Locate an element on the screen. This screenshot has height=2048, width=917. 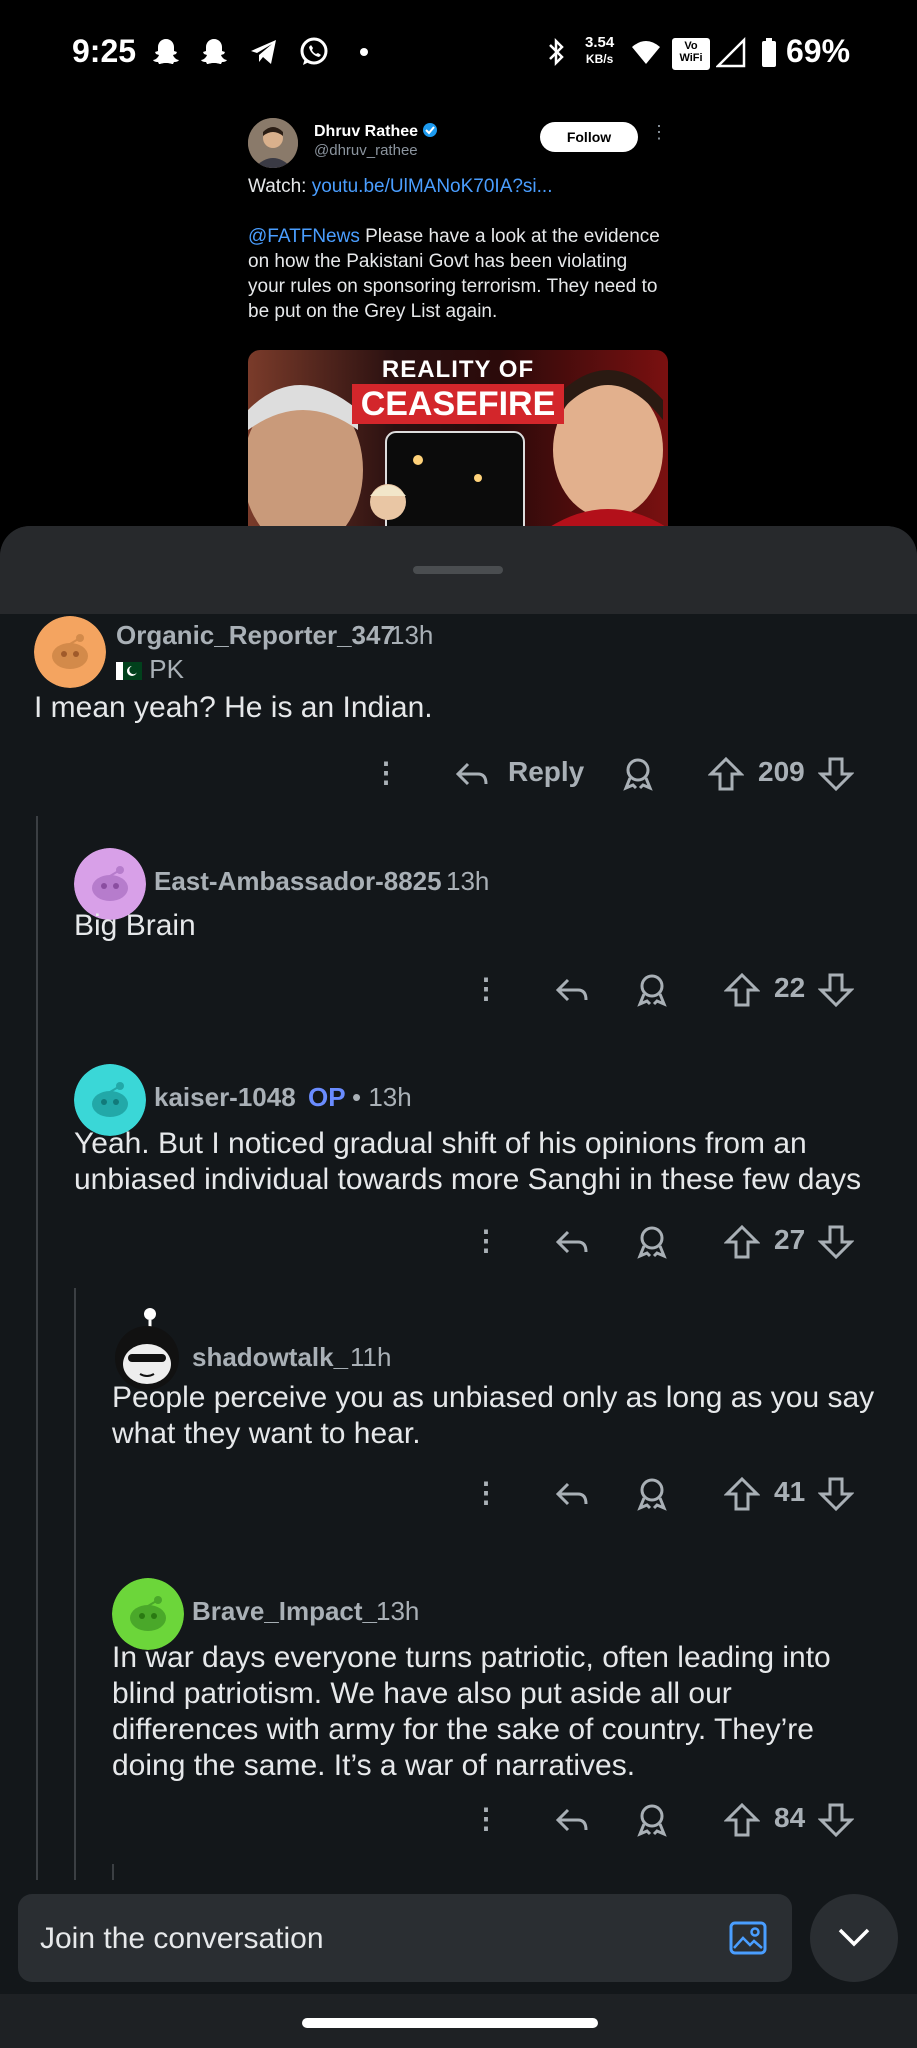
vote-count: 41 is located at coordinates (790, 1491).